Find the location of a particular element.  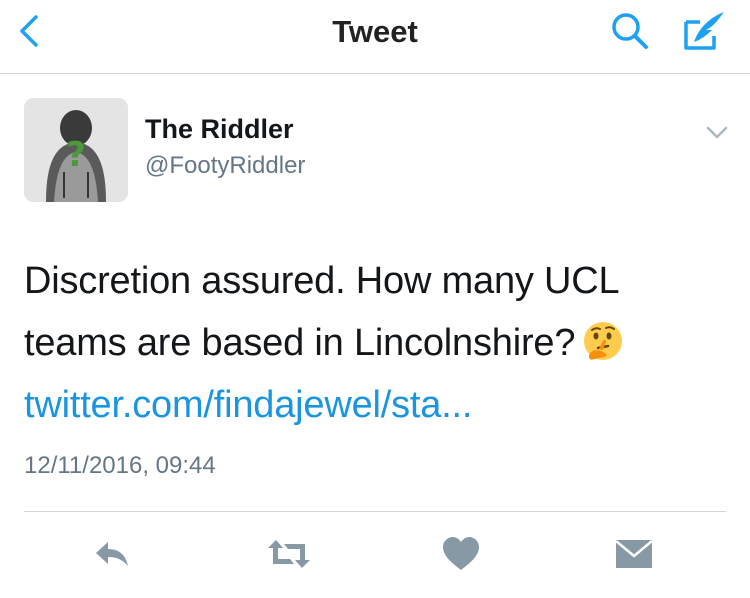

more-options-button is located at coordinates (717, 133).